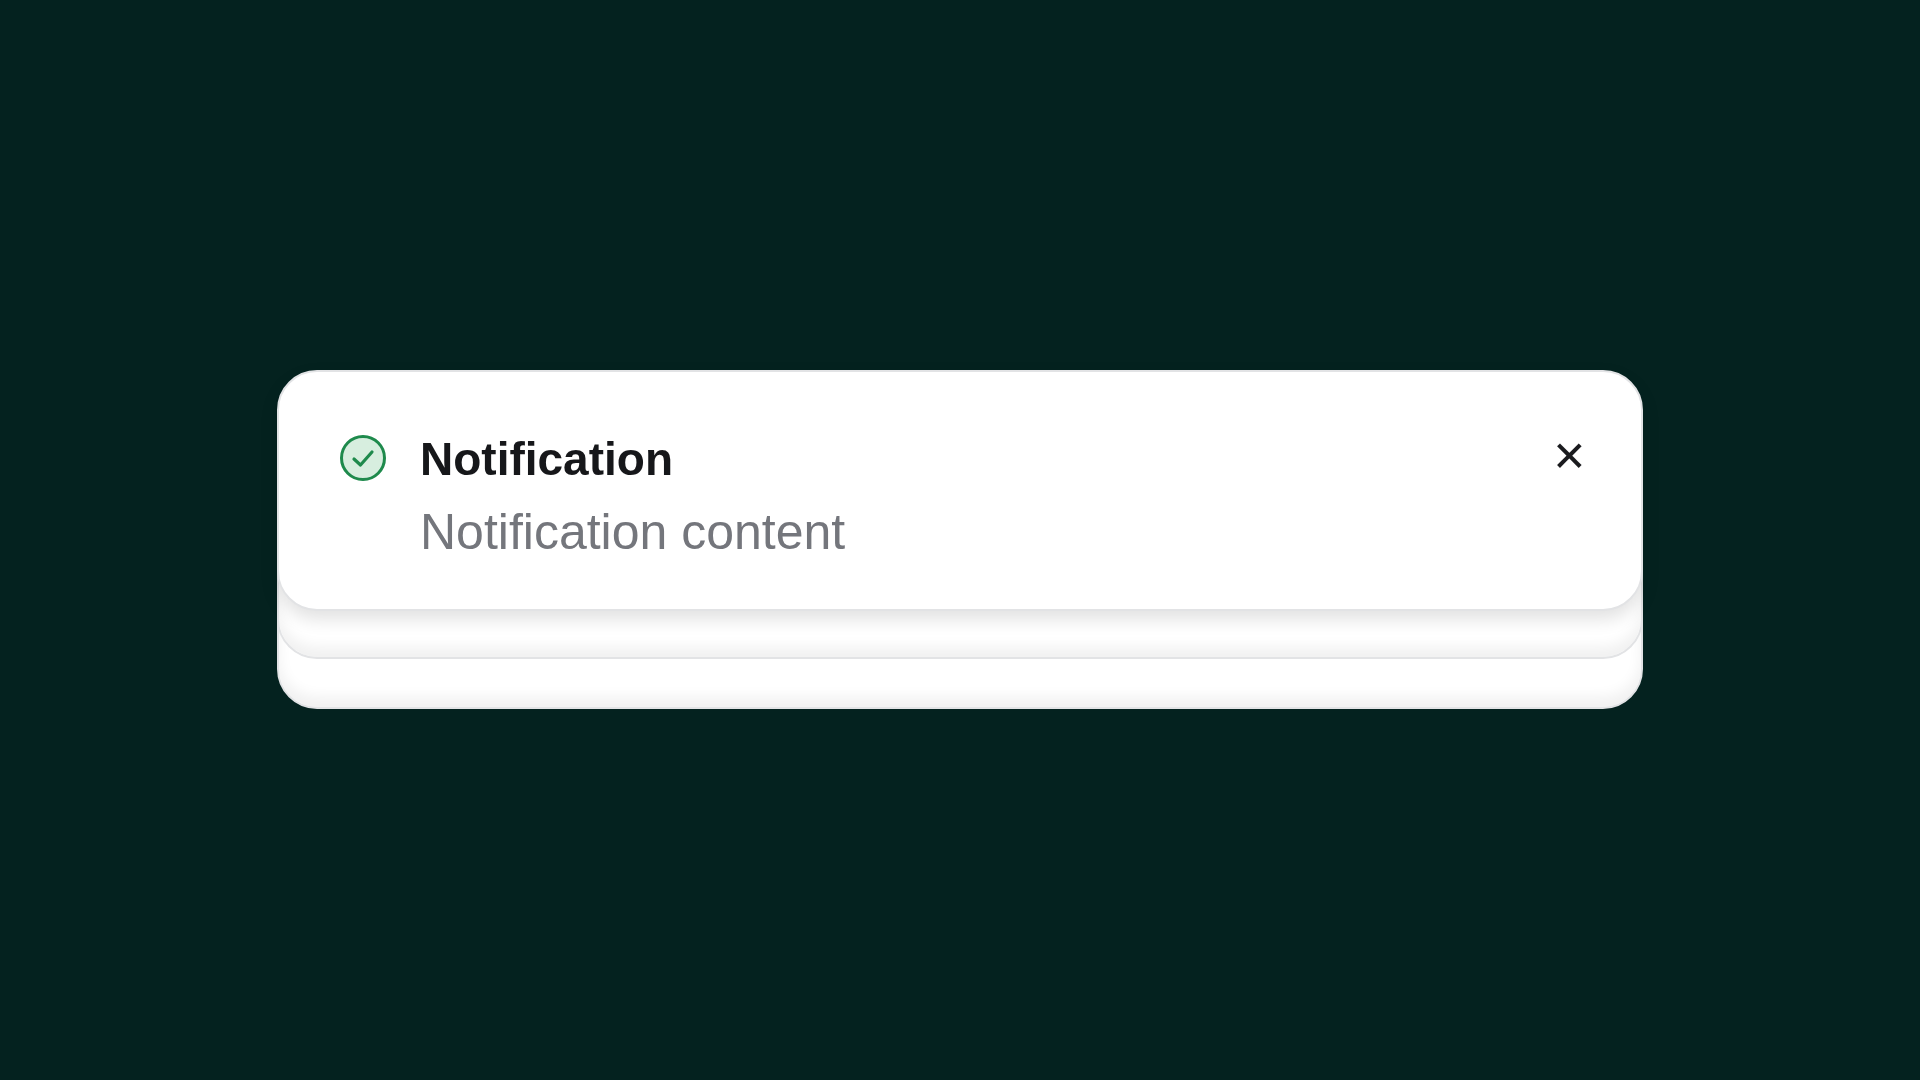 This screenshot has width=1920, height=1080. I want to click on check-circle-icon, so click(363, 458).